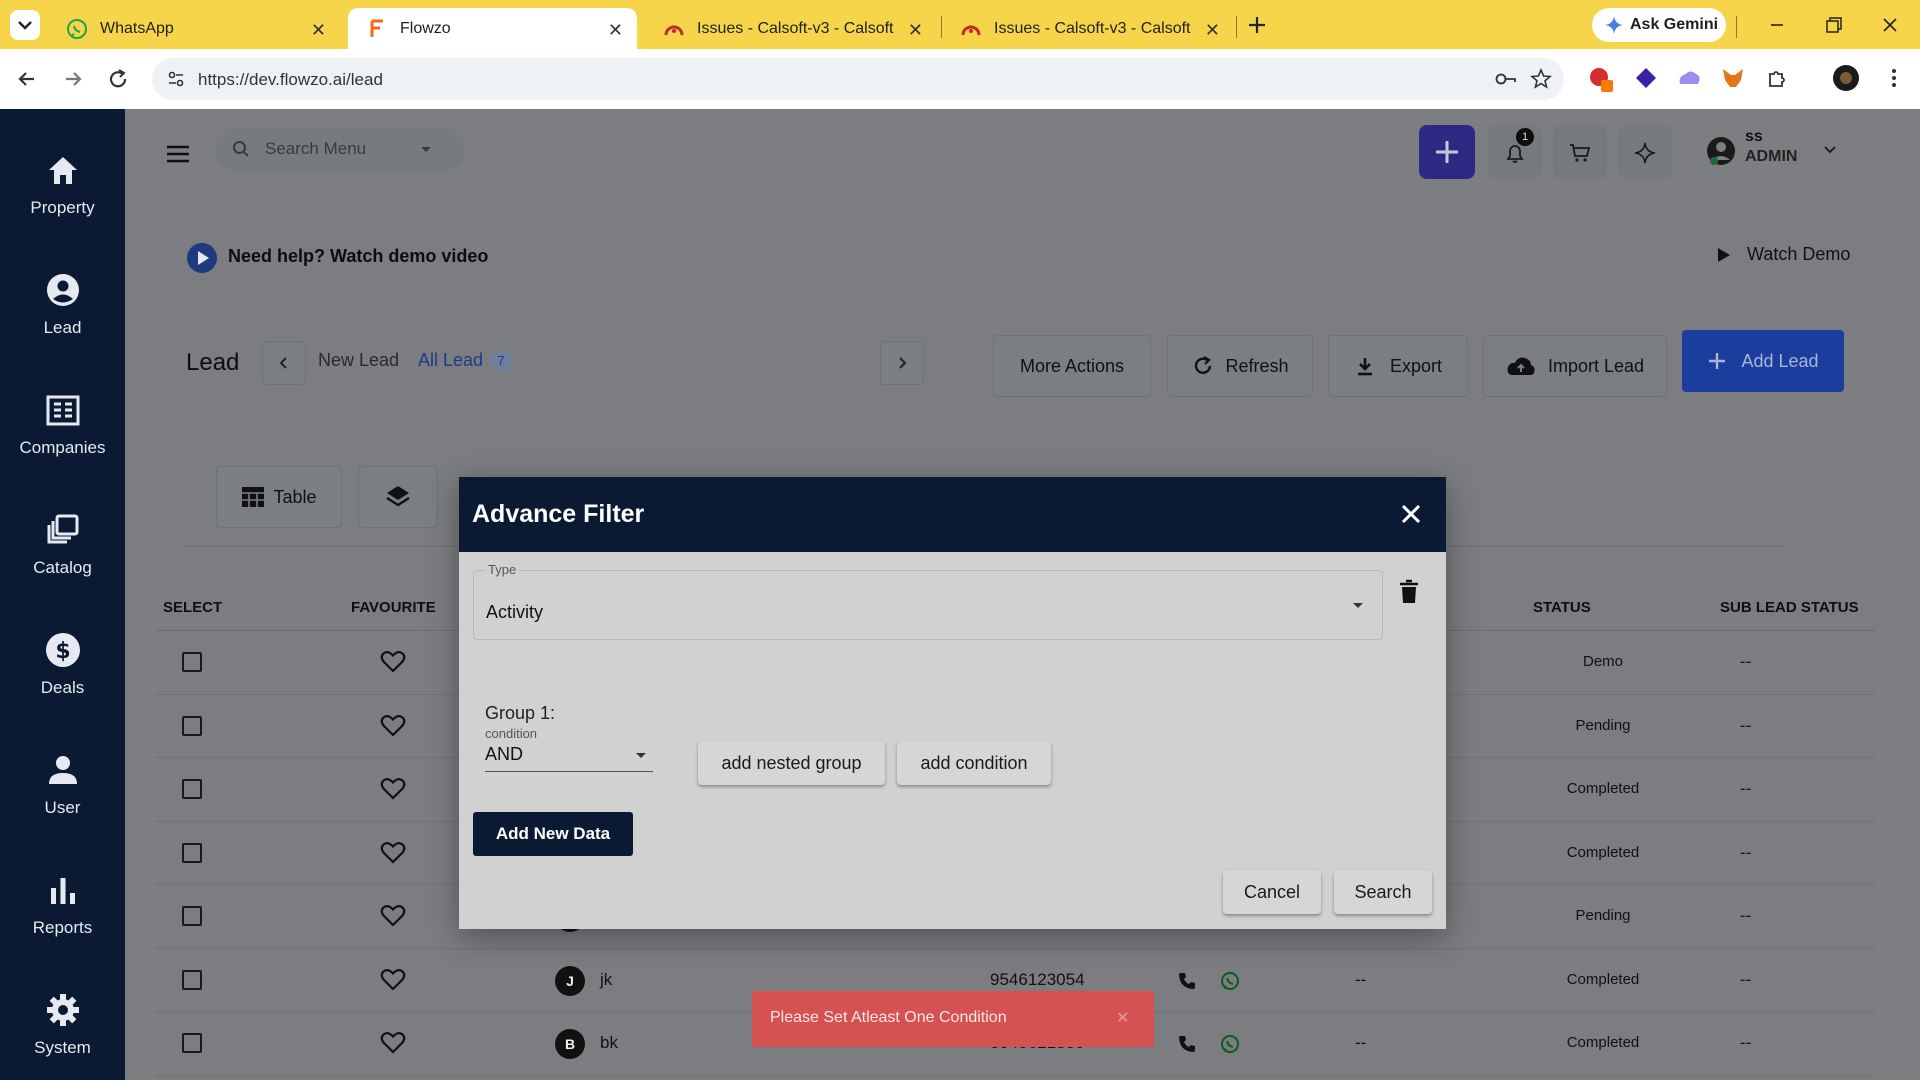 This screenshot has width=1920, height=1080. I want to click on hamburger-menu-icon, so click(178, 154).